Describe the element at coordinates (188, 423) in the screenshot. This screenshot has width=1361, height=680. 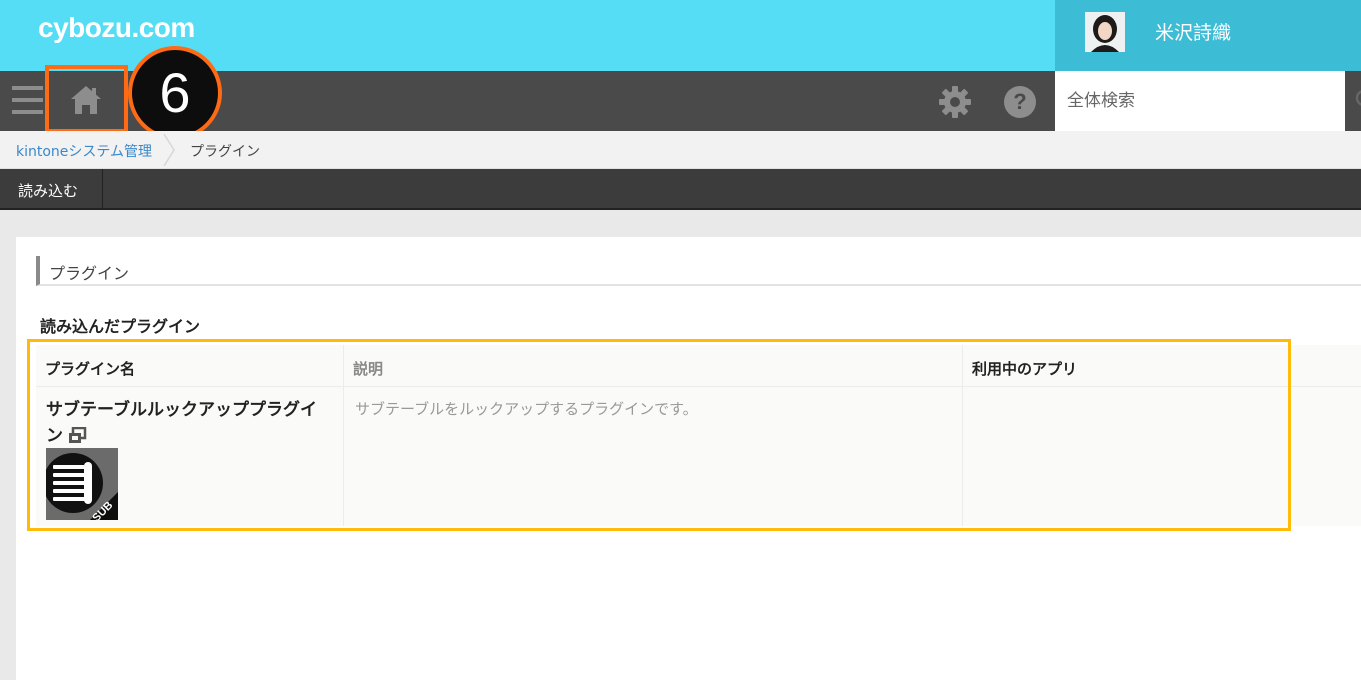
I see `plugin-name-link: サブテーブルルックアッププラグイン` at that location.